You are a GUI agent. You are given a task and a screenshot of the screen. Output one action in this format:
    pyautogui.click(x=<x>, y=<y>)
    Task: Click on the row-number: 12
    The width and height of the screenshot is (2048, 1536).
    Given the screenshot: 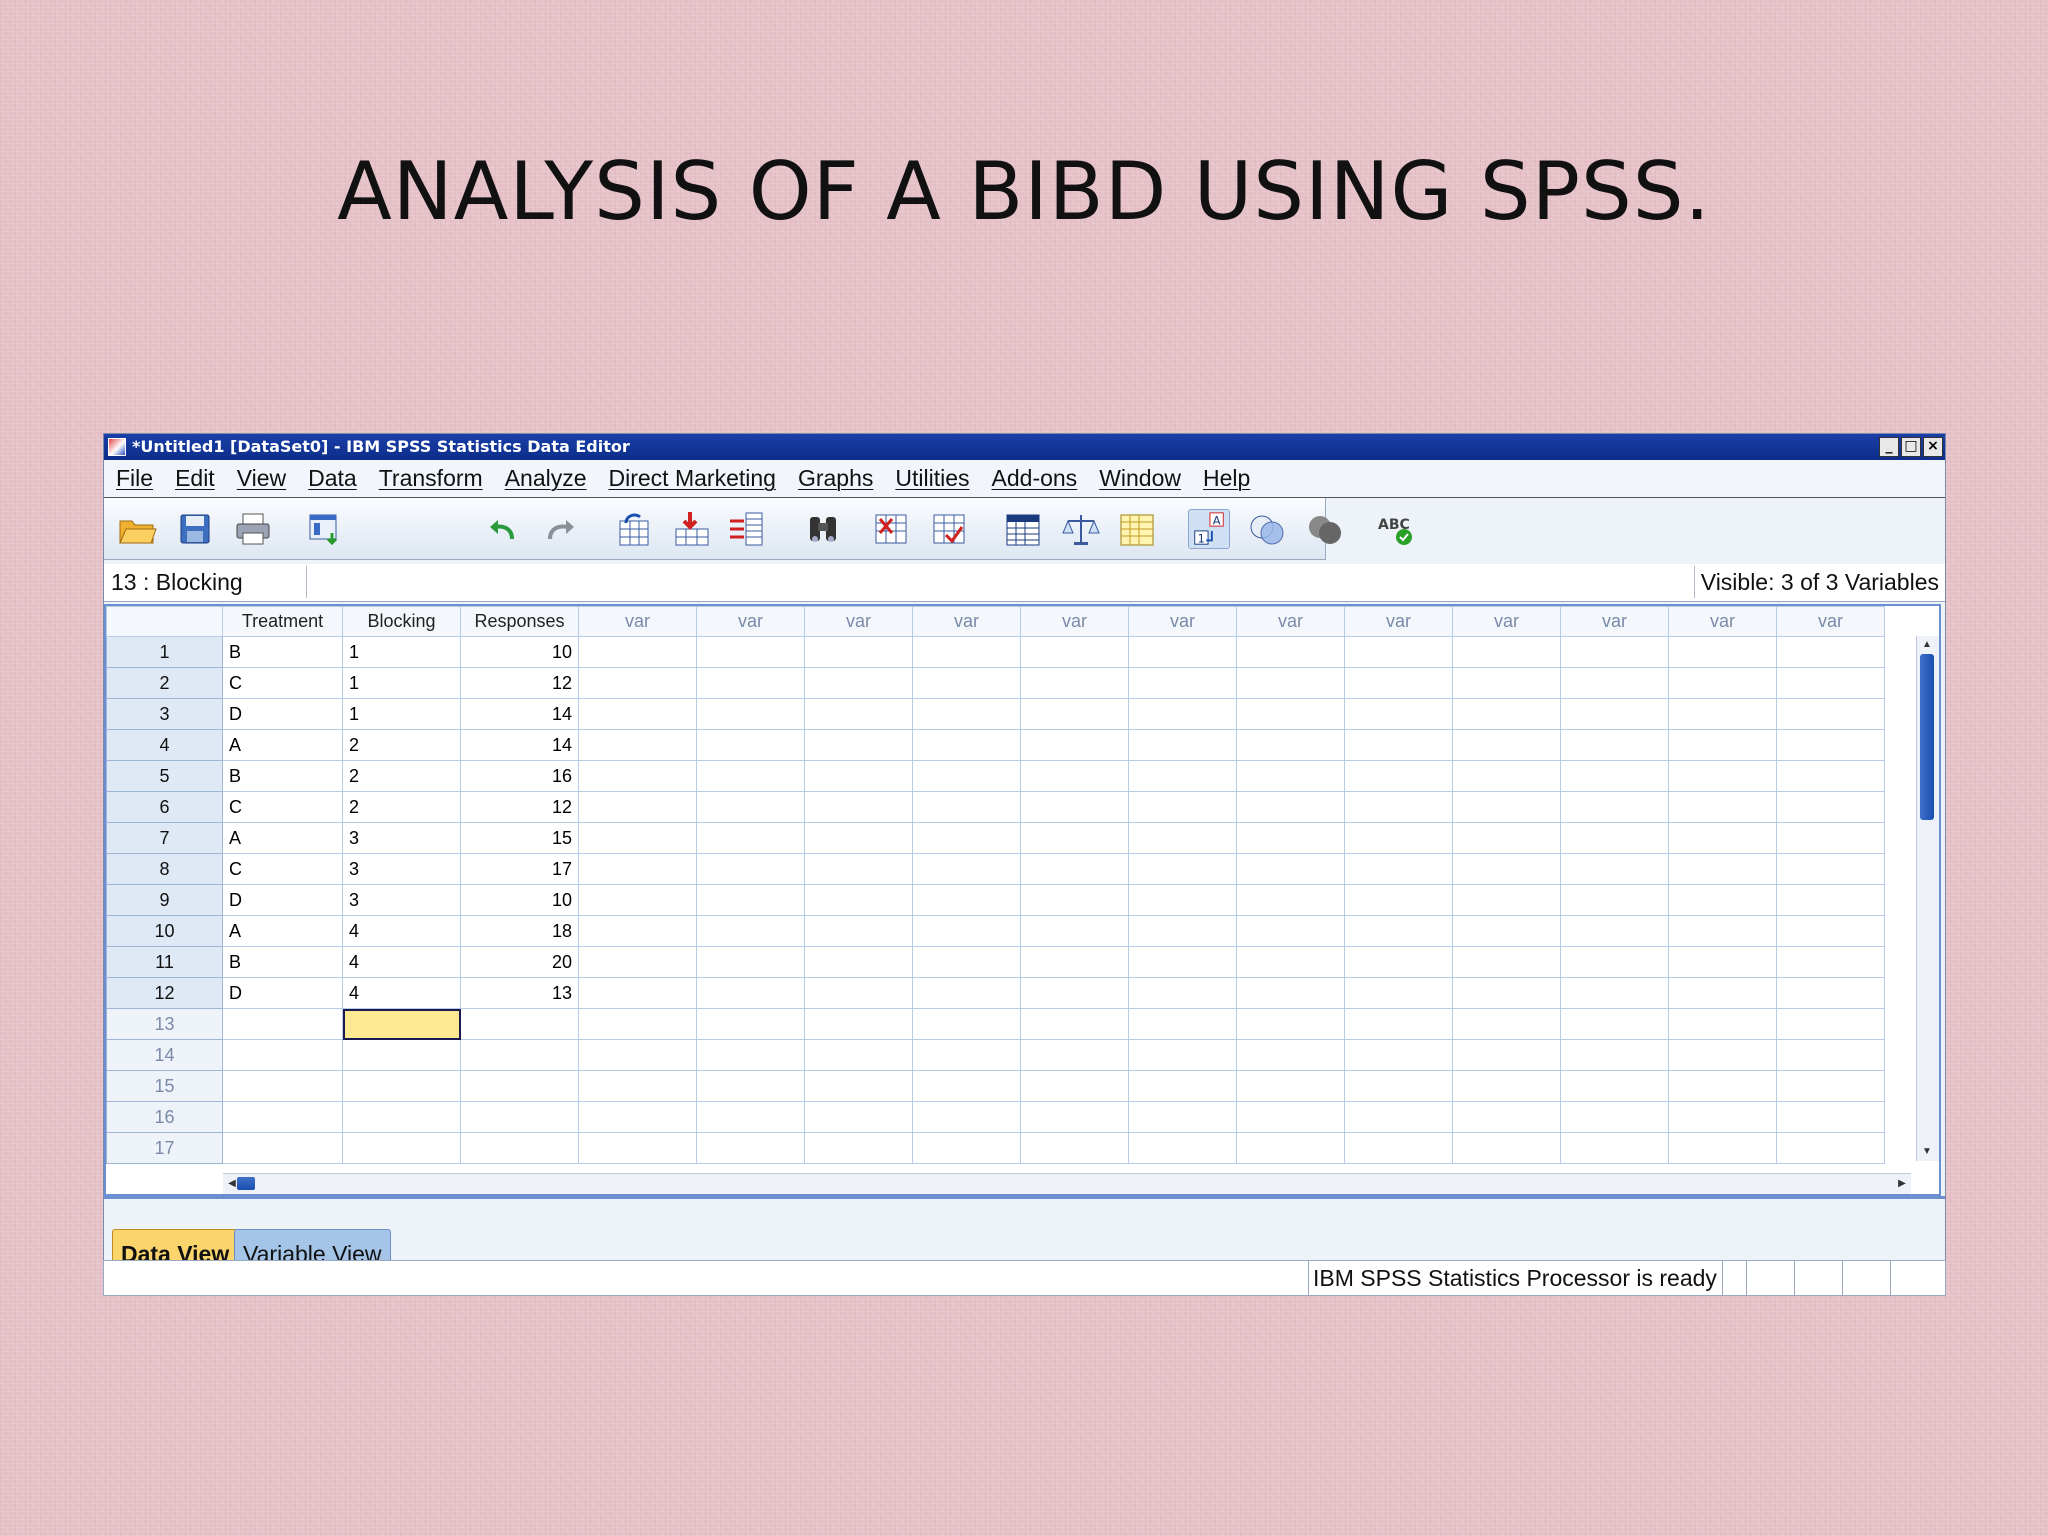 What is the action you would take?
    pyautogui.click(x=164, y=993)
    